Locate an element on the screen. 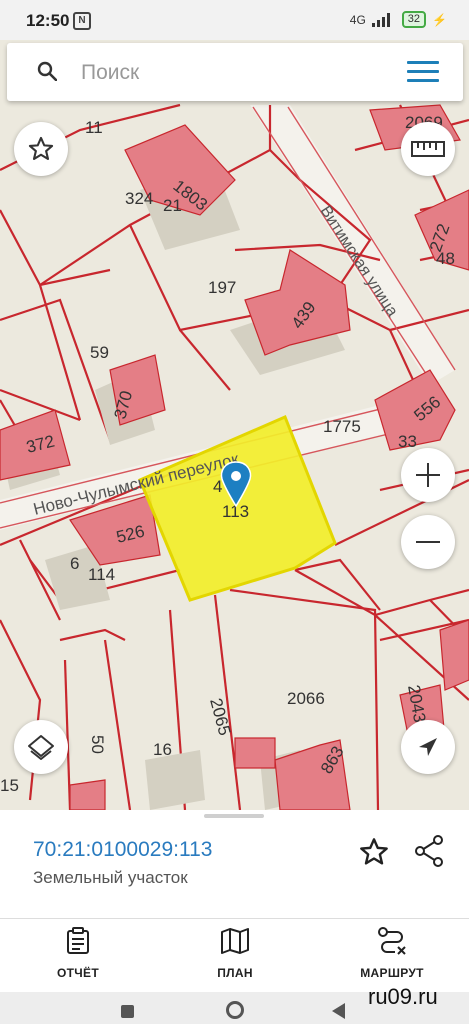  minus-icon is located at coordinates (428, 542).